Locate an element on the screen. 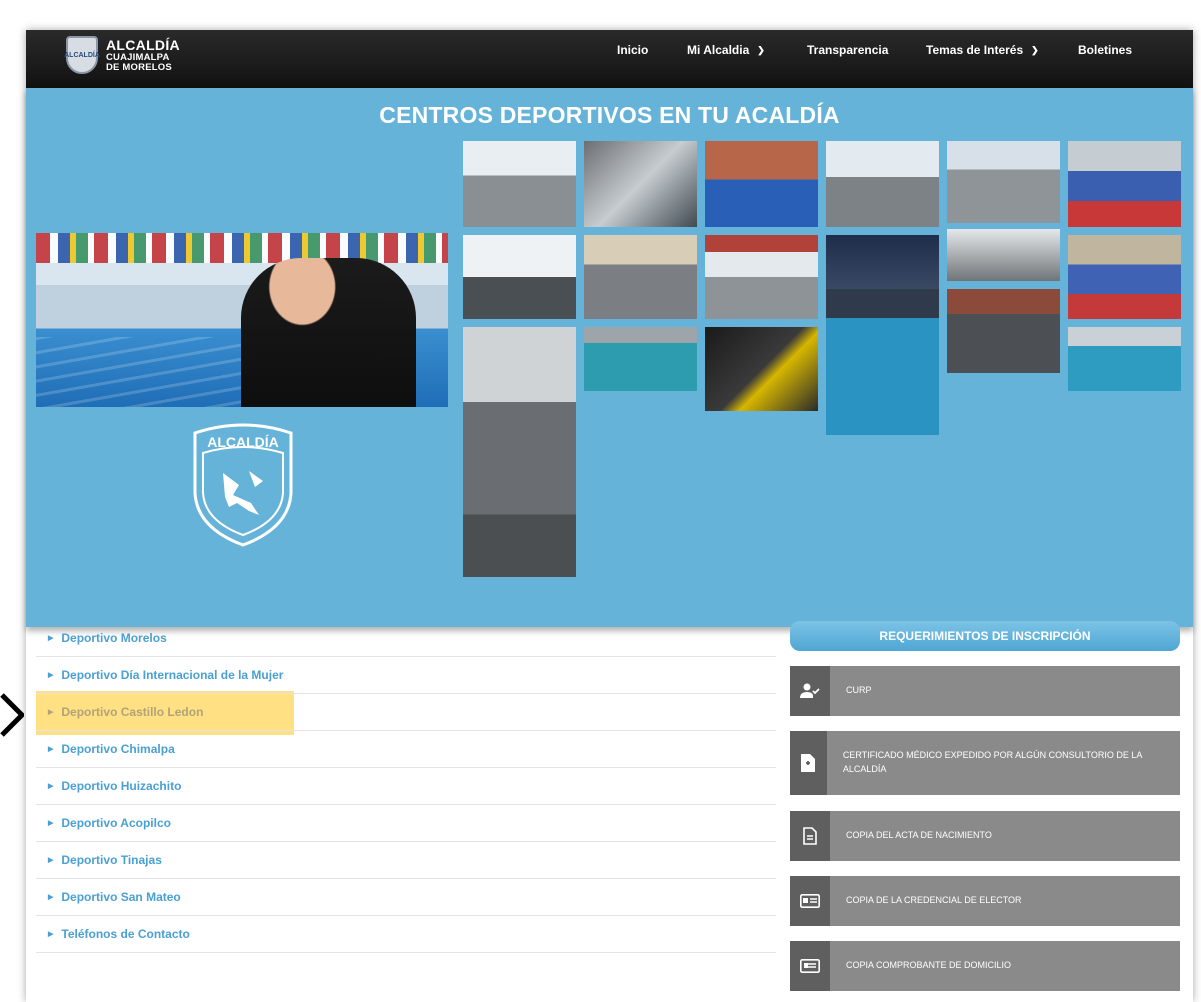 This screenshot has width=1201, height=1002. requirement-text: COPIA DE LA CREDENCIAL DE ELECTOR is located at coordinates (934, 900).